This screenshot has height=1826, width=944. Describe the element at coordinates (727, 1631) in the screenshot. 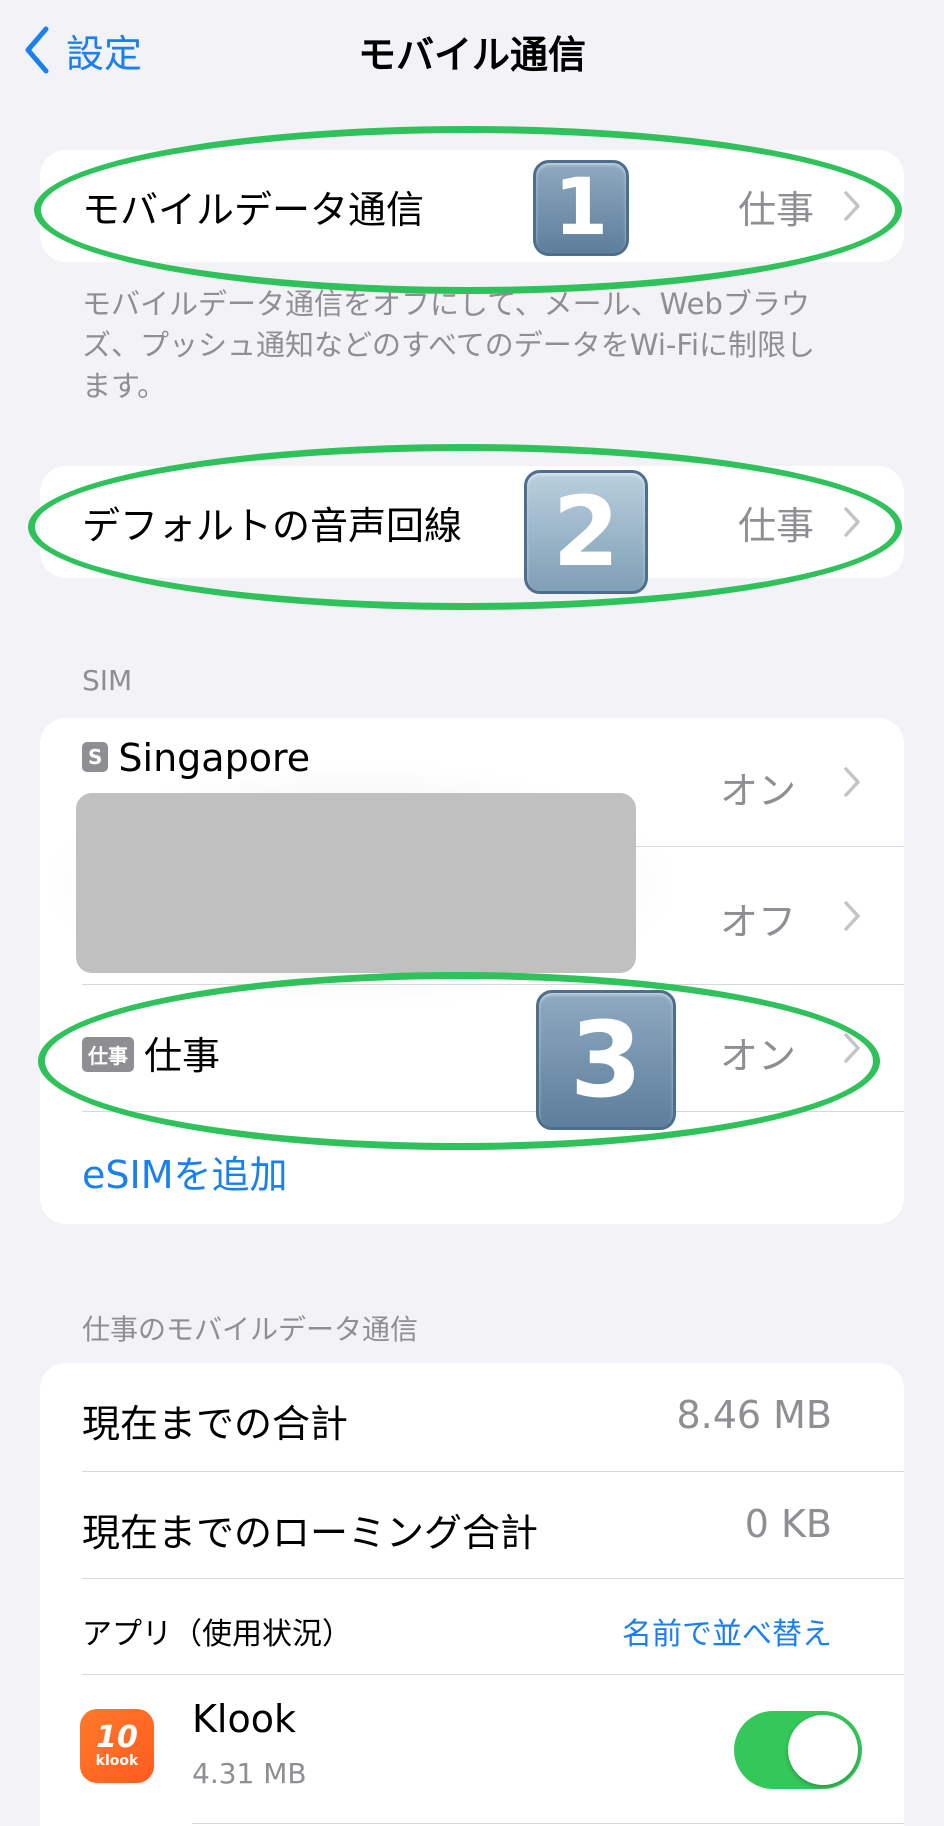

I see `sort-by-name-button: 名前で並べ替え` at that location.